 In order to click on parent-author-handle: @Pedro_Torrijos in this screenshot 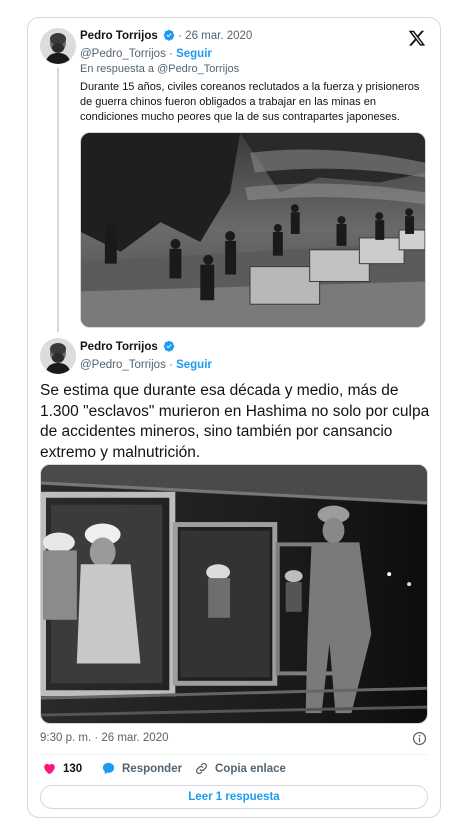, I will do `click(123, 54)`.